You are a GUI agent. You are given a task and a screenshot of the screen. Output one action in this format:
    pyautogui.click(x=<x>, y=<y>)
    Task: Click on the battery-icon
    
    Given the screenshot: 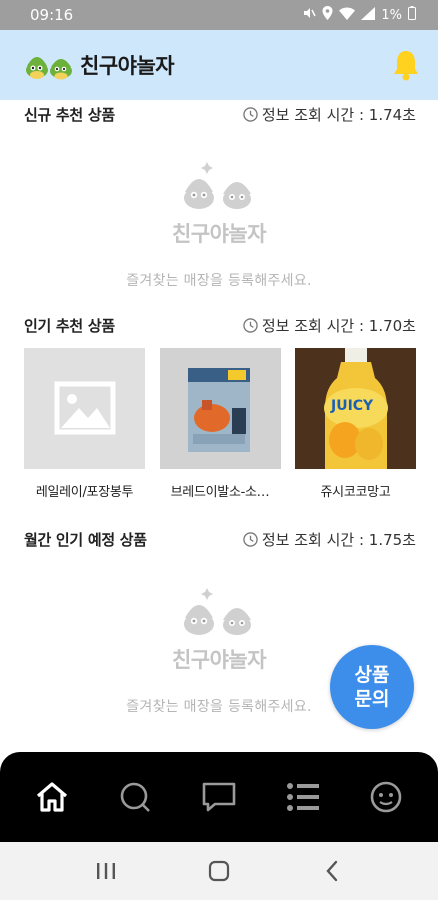 What is the action you would take?
    pyautogui.click(x=412, y=15)
    